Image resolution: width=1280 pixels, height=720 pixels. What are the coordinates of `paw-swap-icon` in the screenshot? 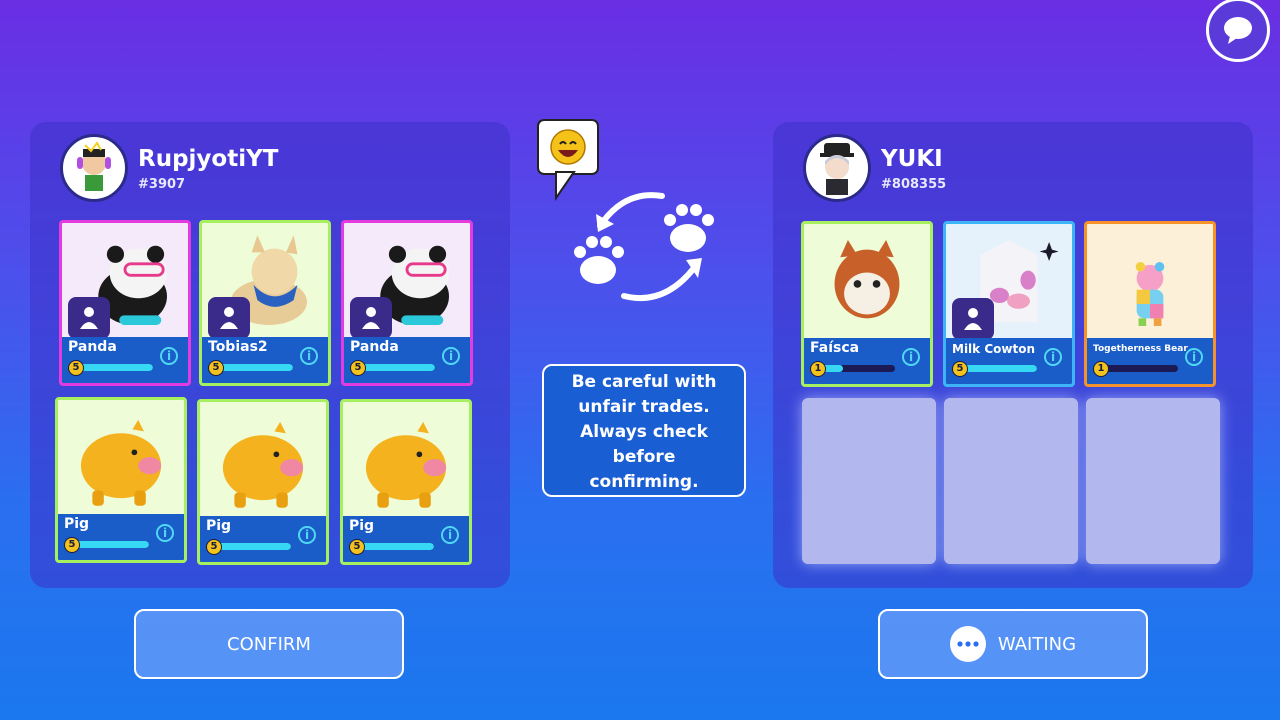 It's located at (644, 247).